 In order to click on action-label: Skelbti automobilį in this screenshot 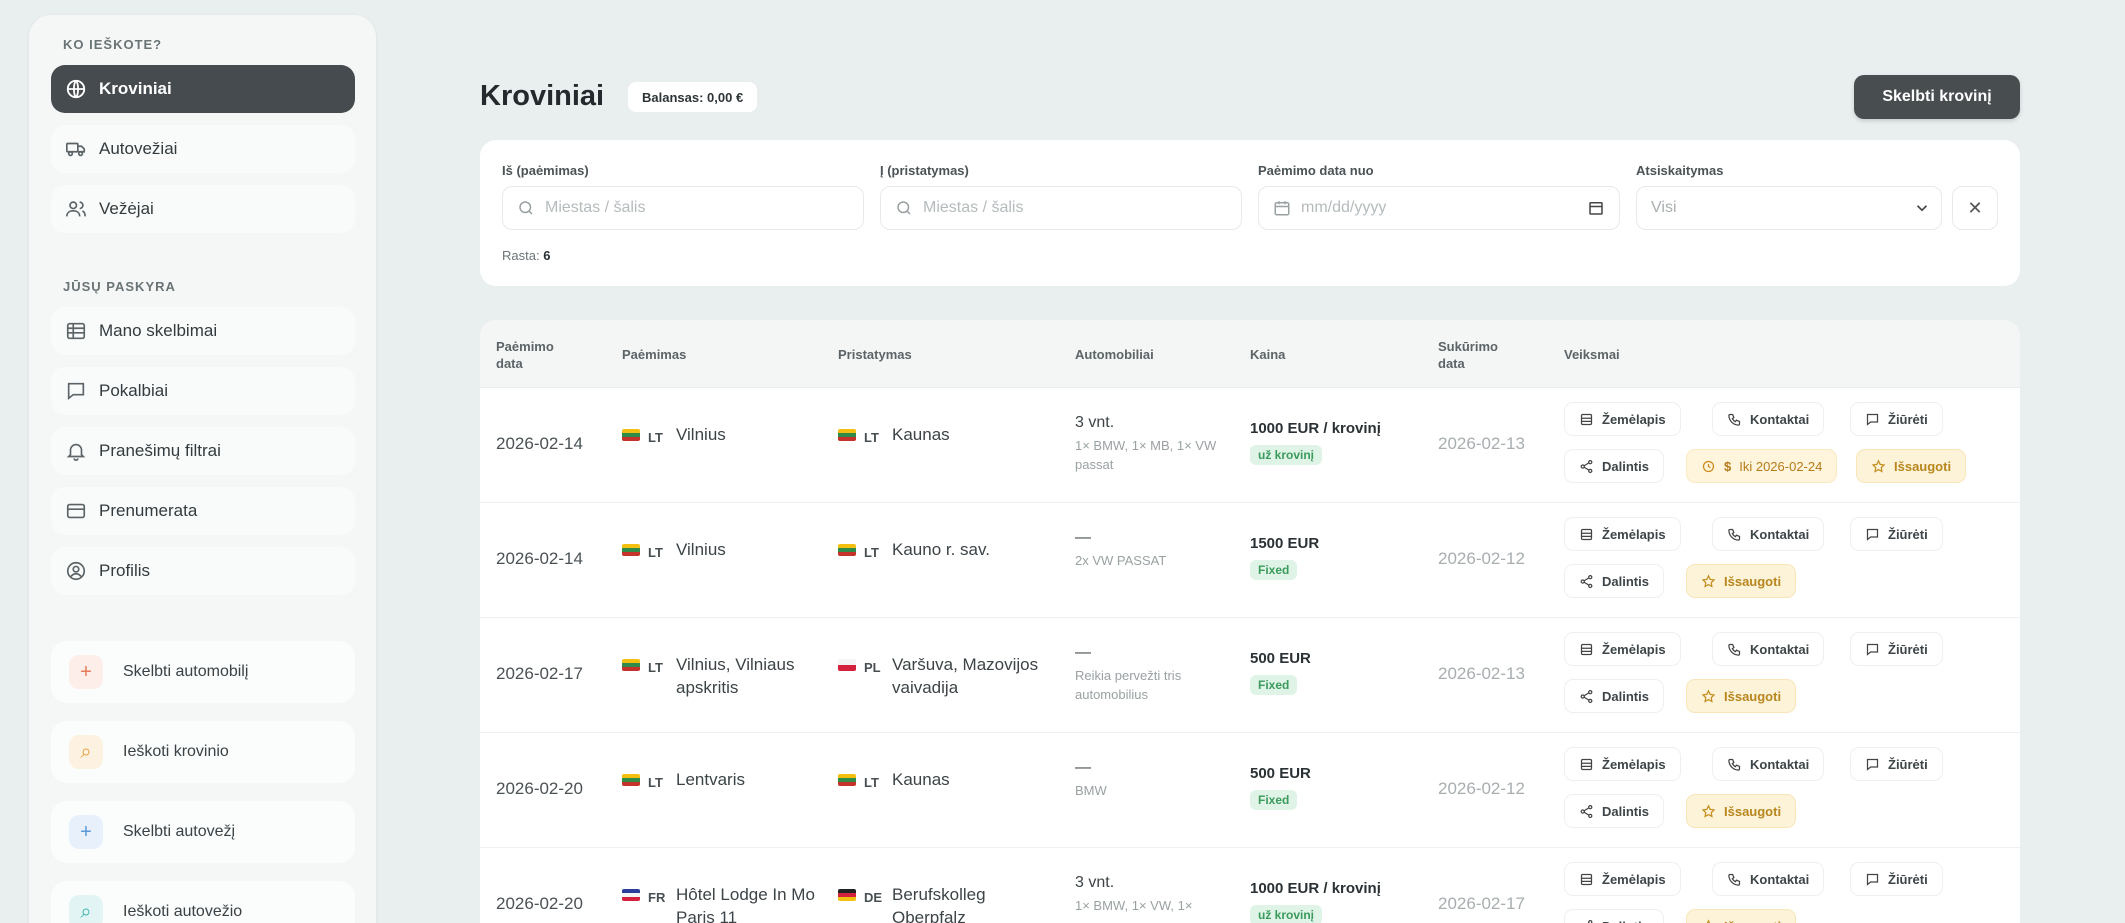, I will do `click(186, 671)`.